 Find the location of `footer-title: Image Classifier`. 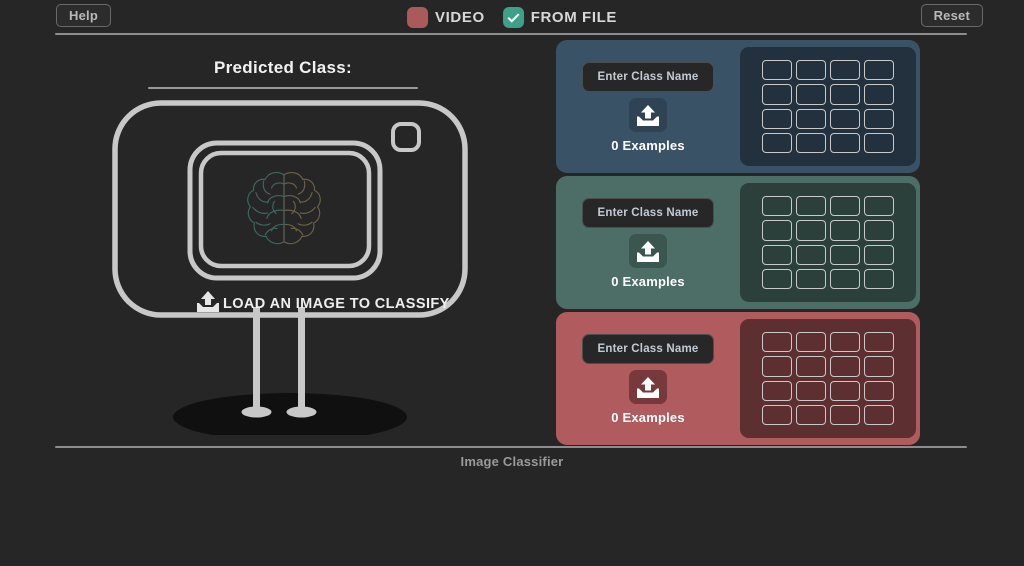

footer-title: Image Classifier is located at coordinates (512, 461).